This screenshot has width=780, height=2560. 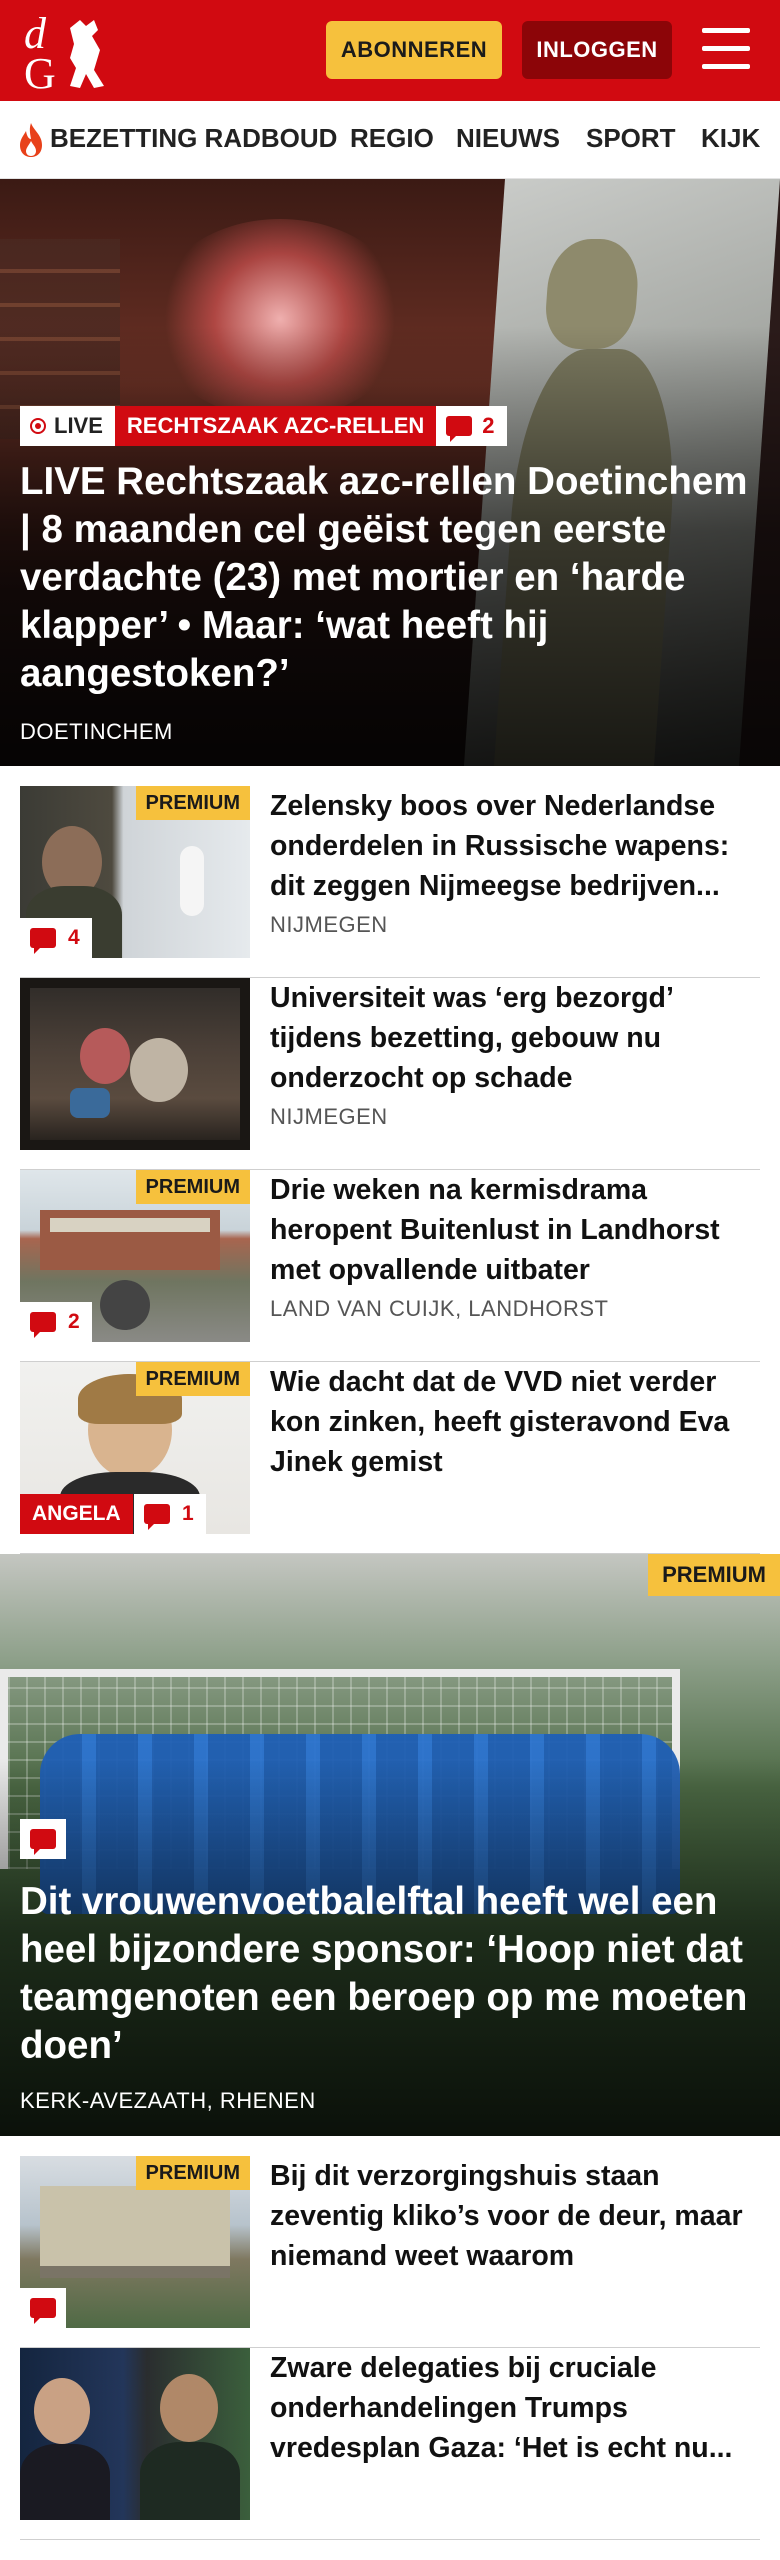 I want to click on login-button: INLOGGEN, so click(x=597, y=50).